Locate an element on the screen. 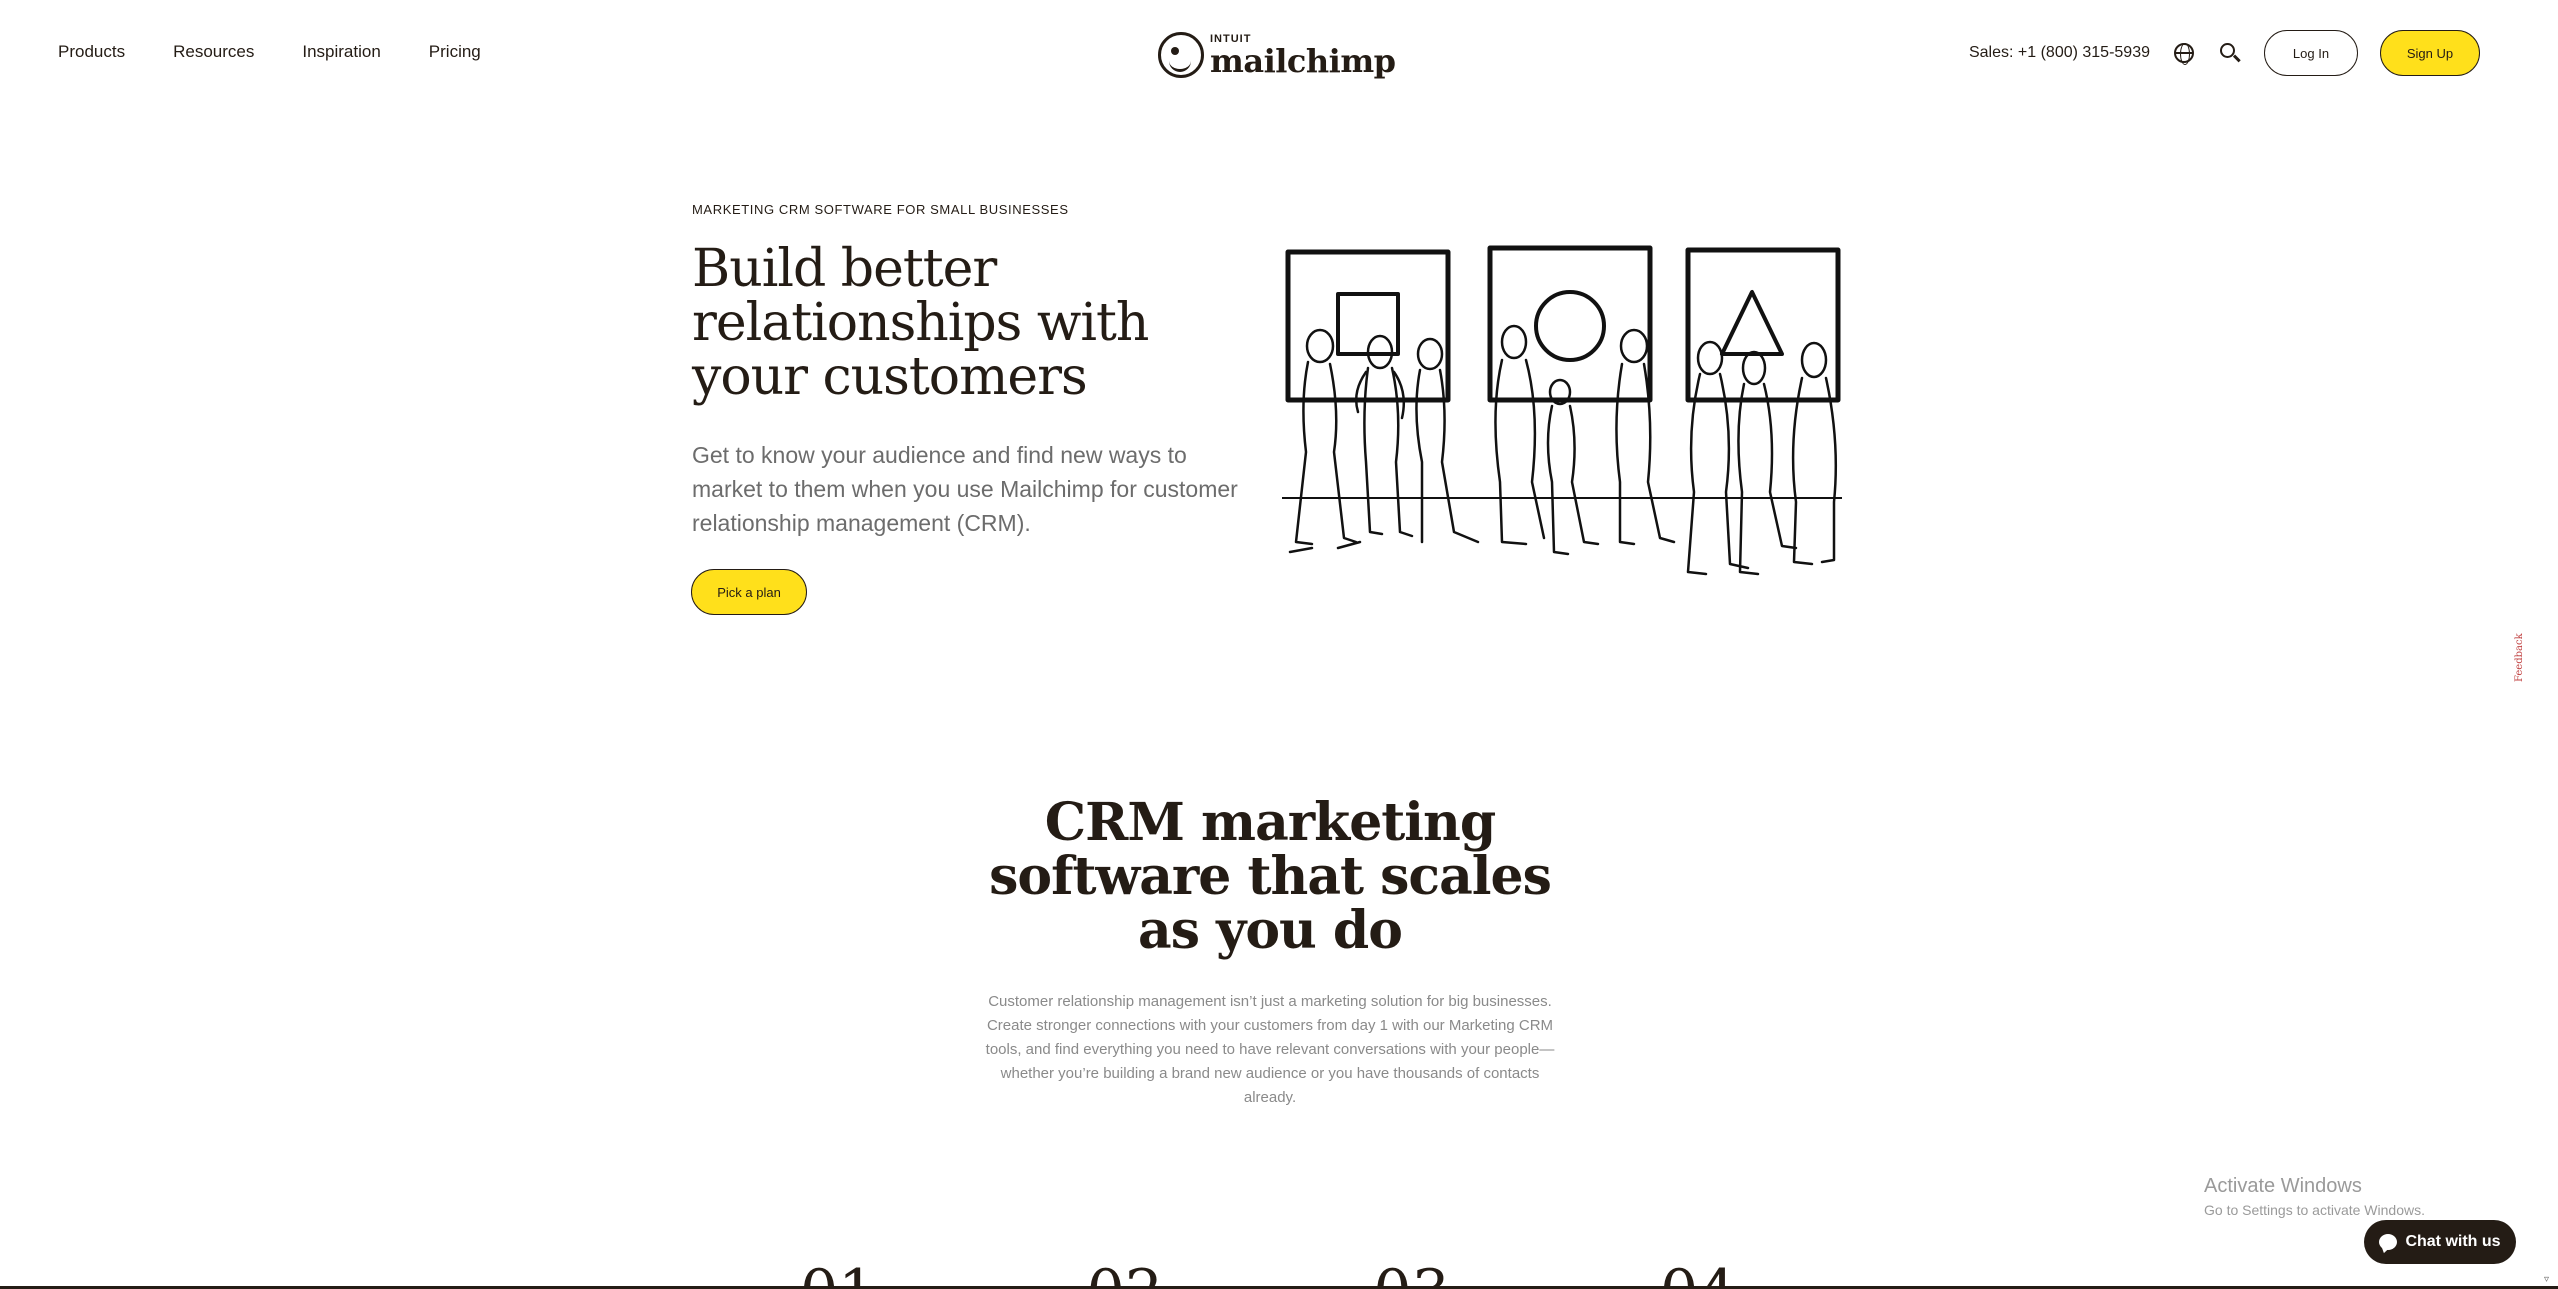  globe-icon is located at coordinates (2184, 53).